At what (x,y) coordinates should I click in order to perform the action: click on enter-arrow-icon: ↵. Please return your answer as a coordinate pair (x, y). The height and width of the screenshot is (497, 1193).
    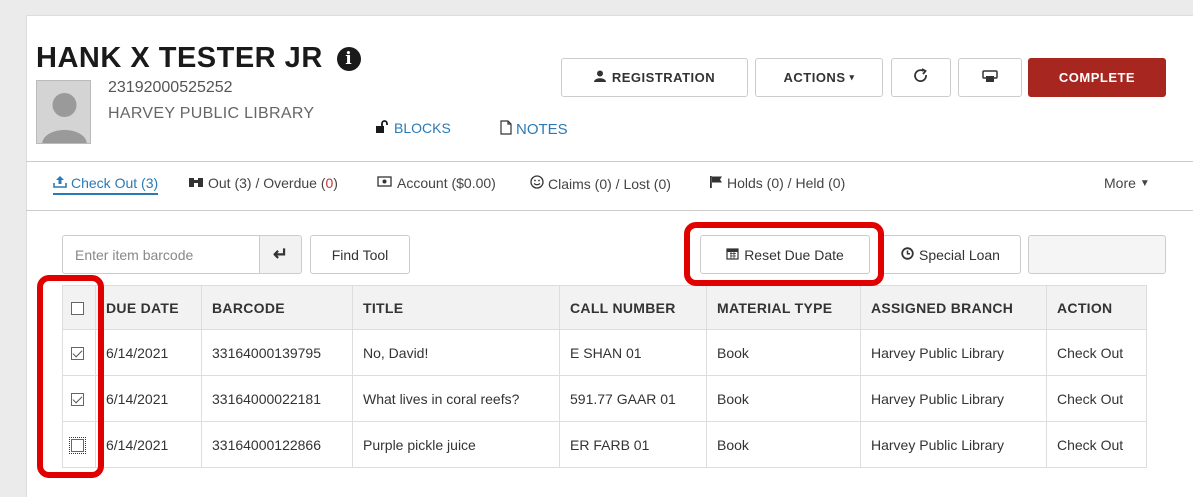
    Looking at the image, I should click on (280, 254).